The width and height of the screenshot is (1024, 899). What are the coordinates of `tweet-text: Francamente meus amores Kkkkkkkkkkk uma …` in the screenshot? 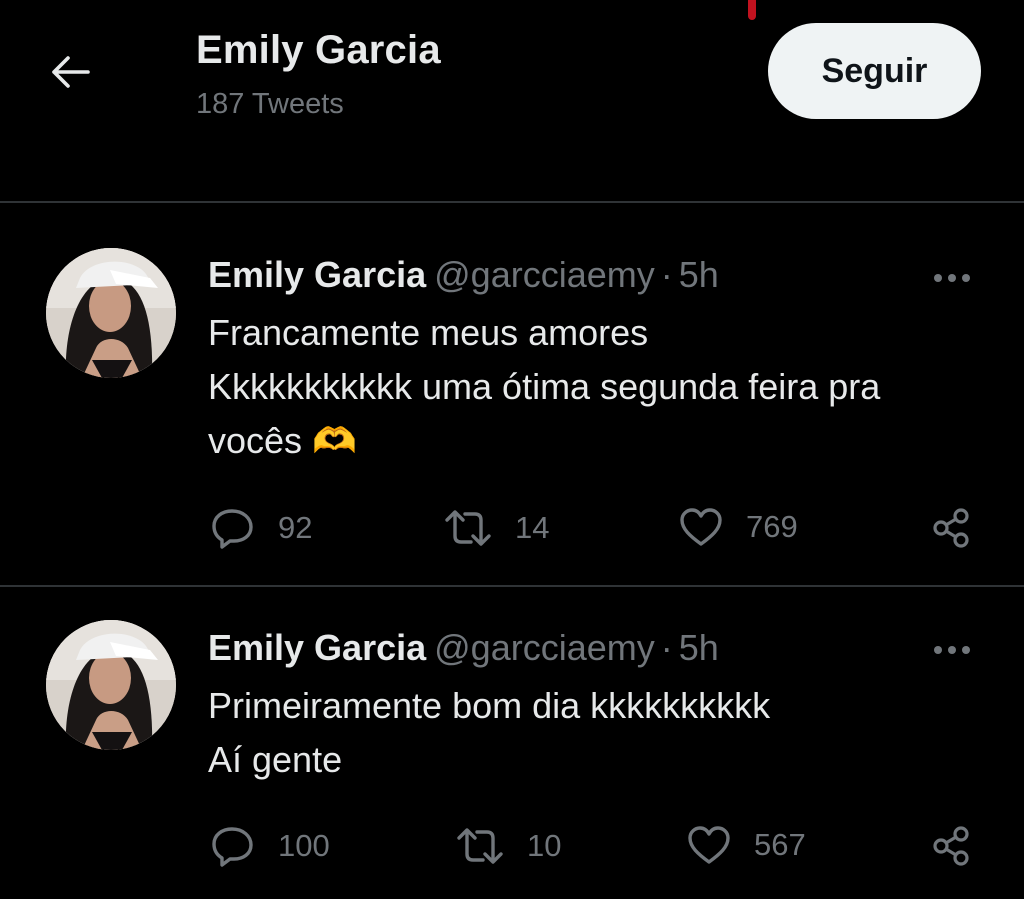 It's located at (603, 387).